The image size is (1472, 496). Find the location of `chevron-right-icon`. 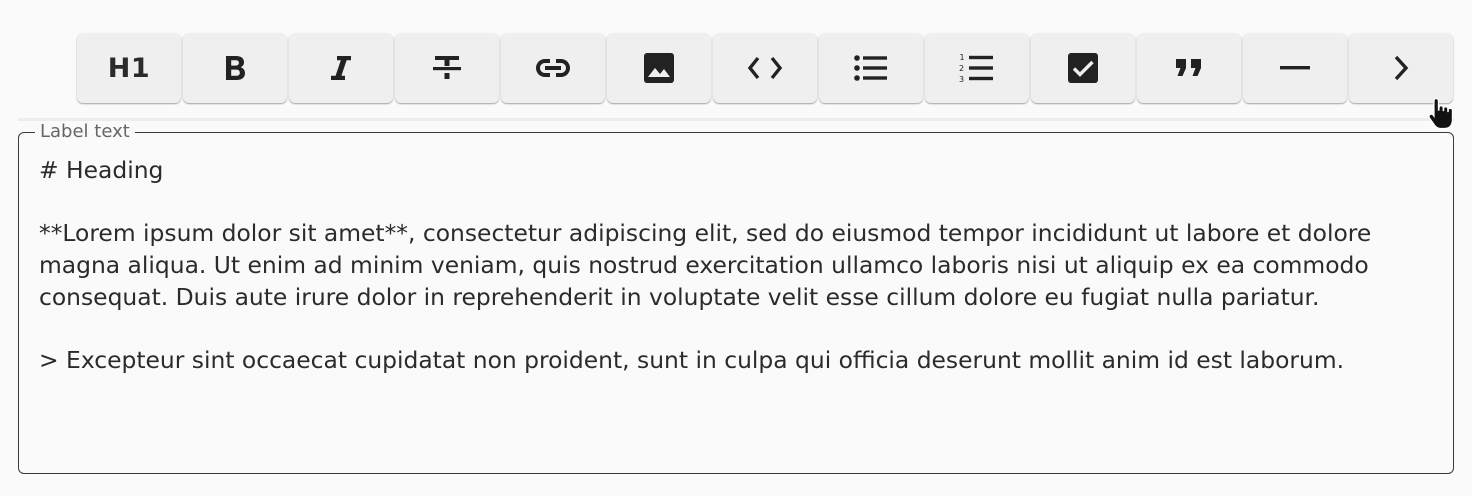

chevron-right-icon is located at coordinates (1401, 68).